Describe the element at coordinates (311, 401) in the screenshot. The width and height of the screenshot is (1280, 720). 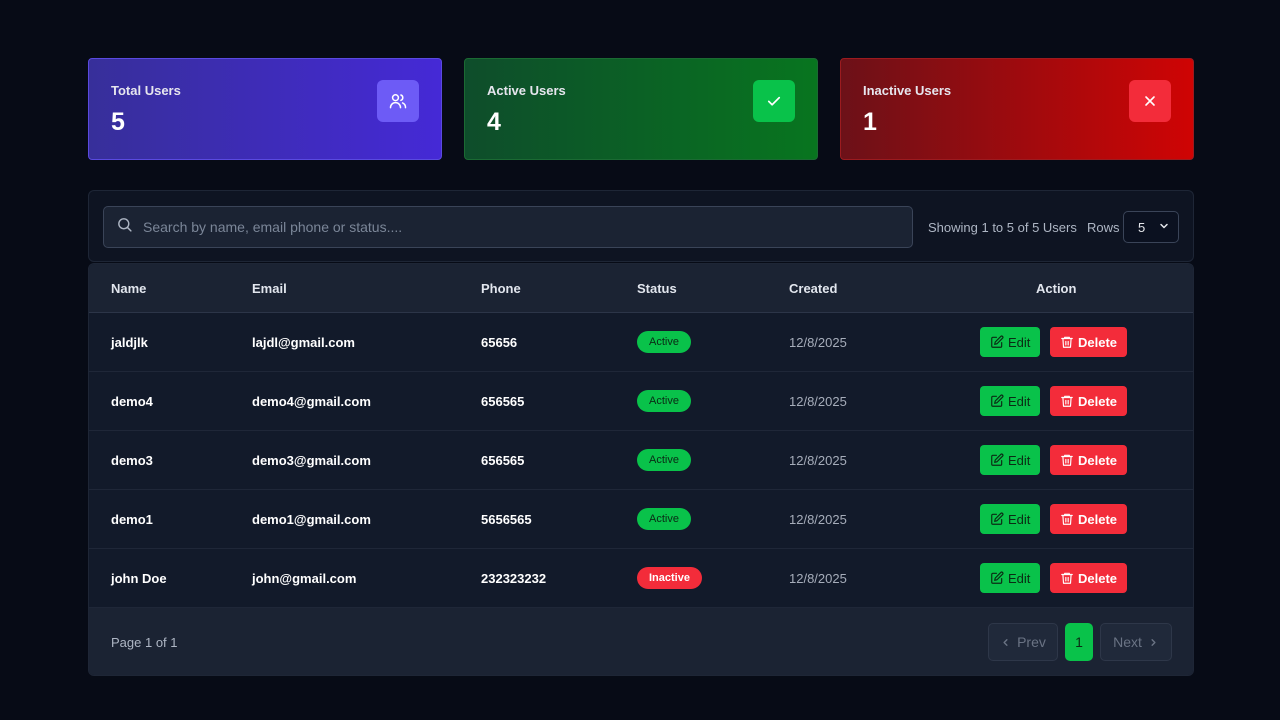
I see `user-email: demo4@gmail.com` at that location.